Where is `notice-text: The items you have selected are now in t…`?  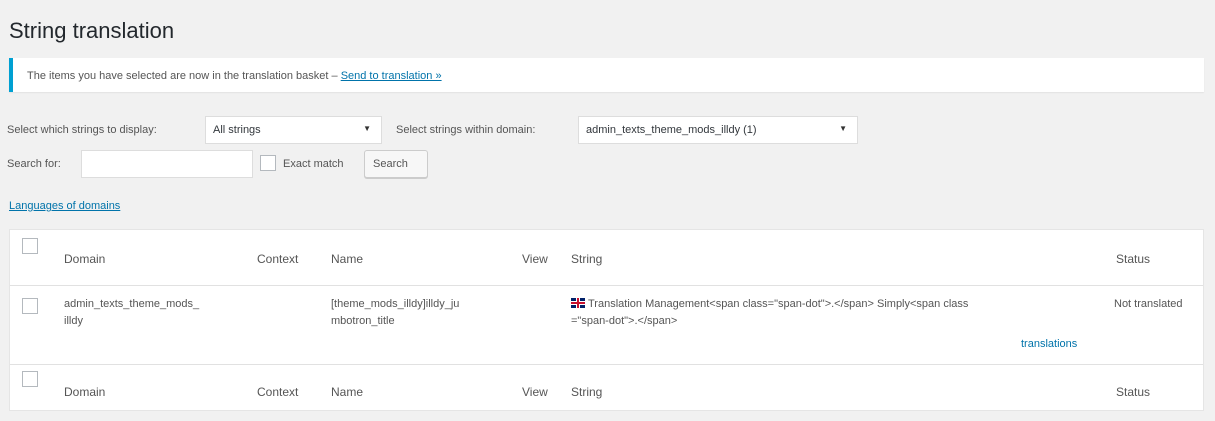
notice-text: The items you have selected are now in t… is located at coordinates (182, 76).